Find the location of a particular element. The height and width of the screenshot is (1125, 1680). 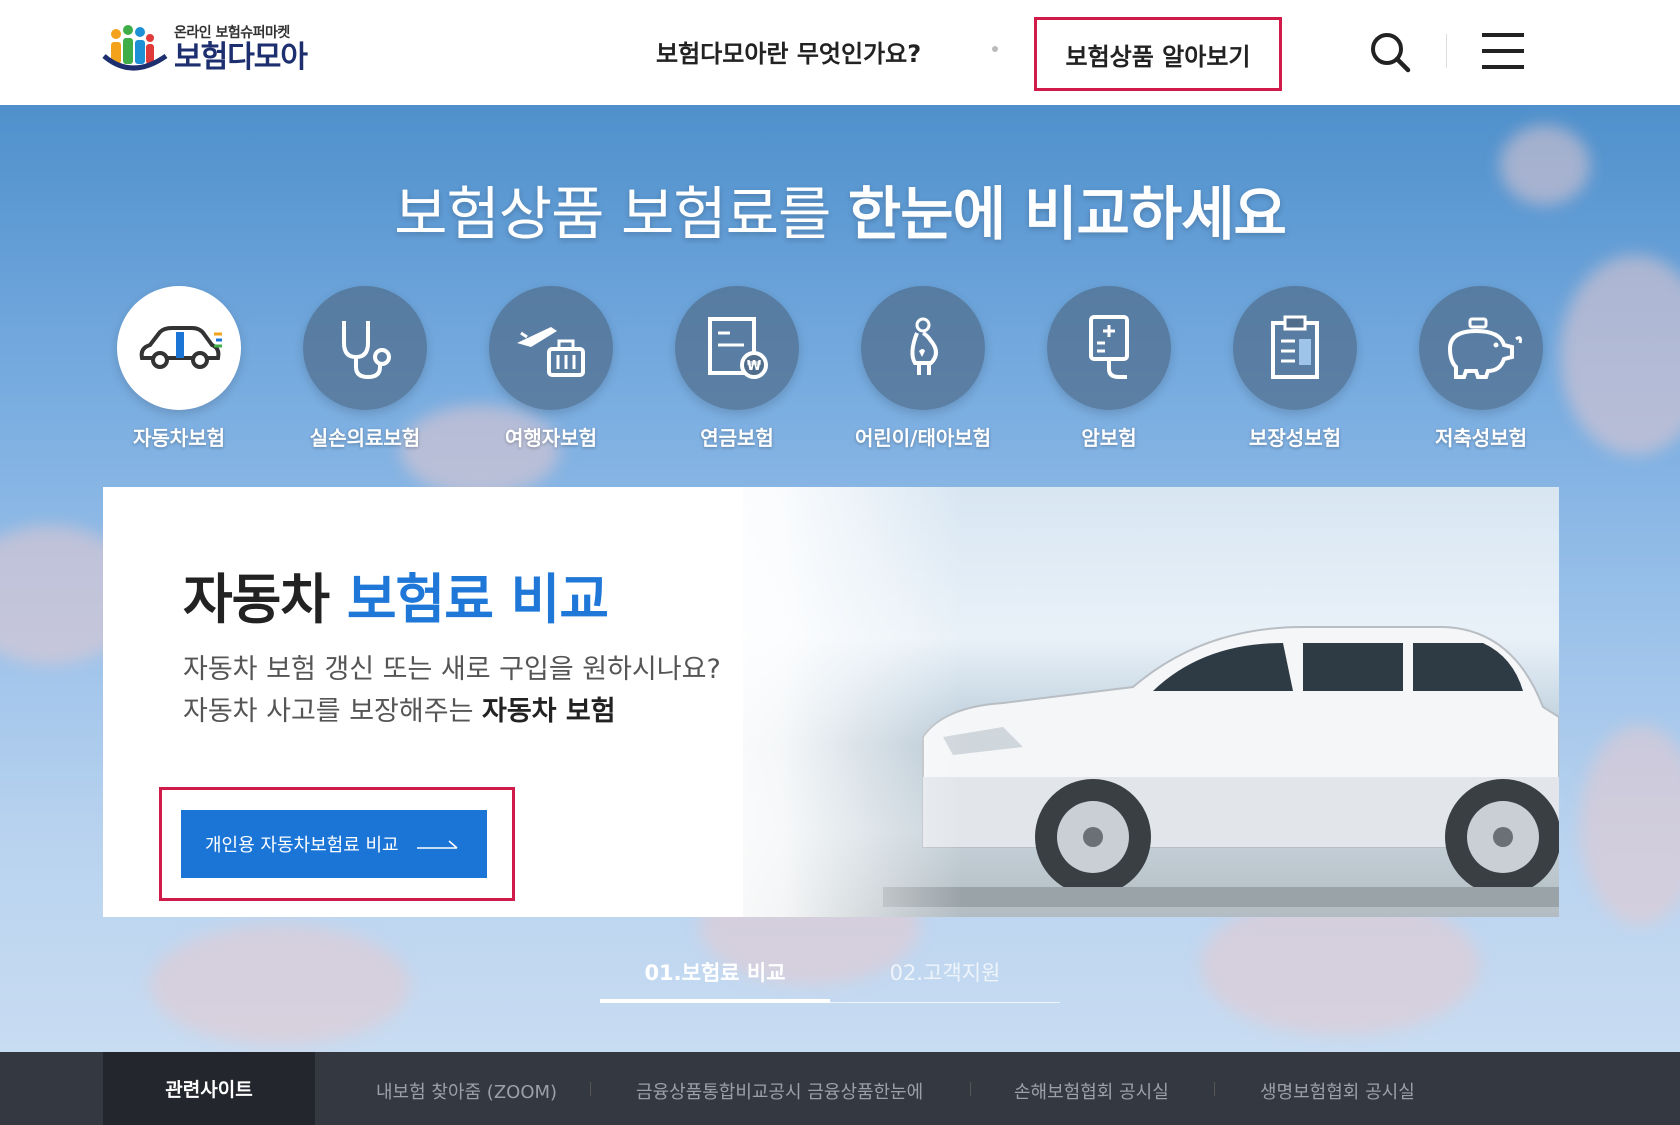

search-button is located at coordinates (1390, 52).